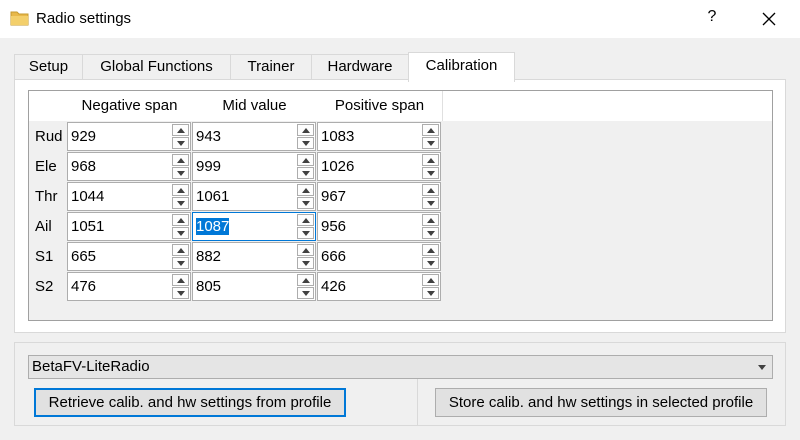  Describe the element at coordinates (379, 256) in the screenshot. I see `s1-positive-span-spinbox: 666` at that location.